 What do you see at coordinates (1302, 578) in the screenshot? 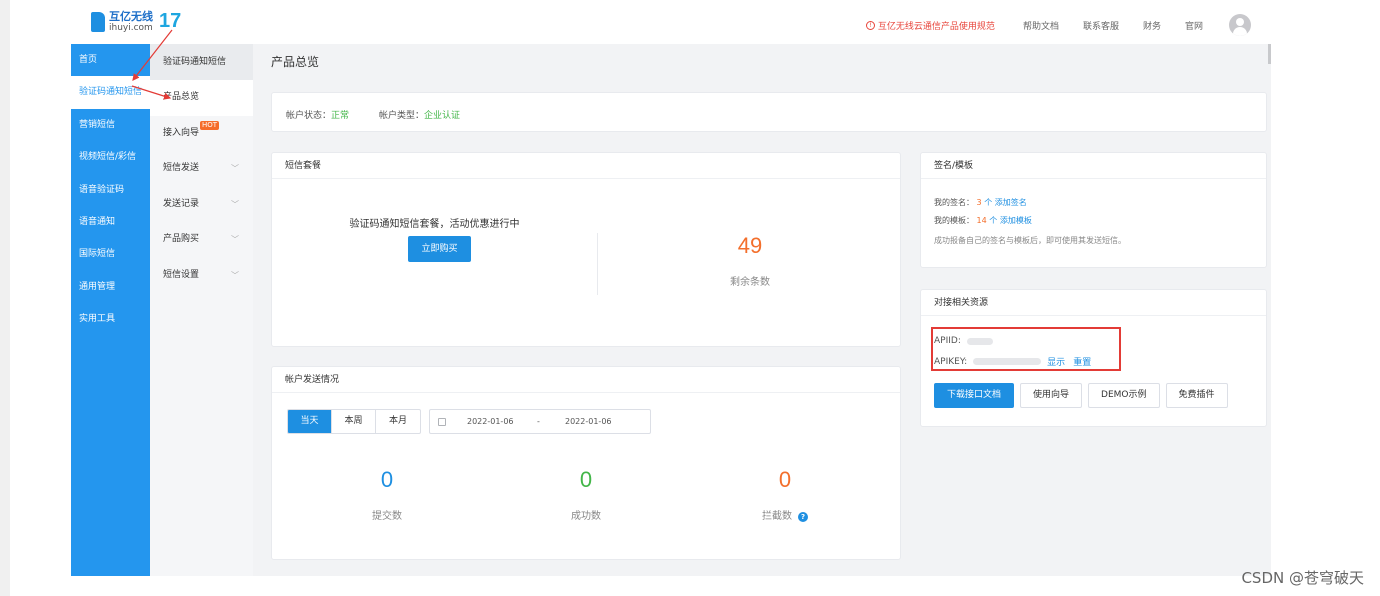
I see `csdn-watermark: CSDN @苍穹破天` at bounding box center [1302, 578].